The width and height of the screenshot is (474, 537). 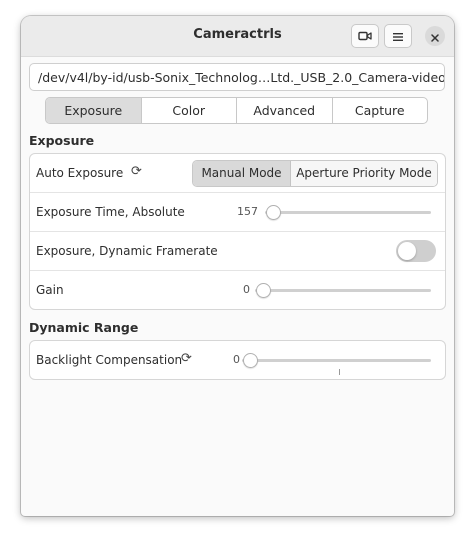 I want to click on hamburger-menu-icon, so click(x=398, y=36).